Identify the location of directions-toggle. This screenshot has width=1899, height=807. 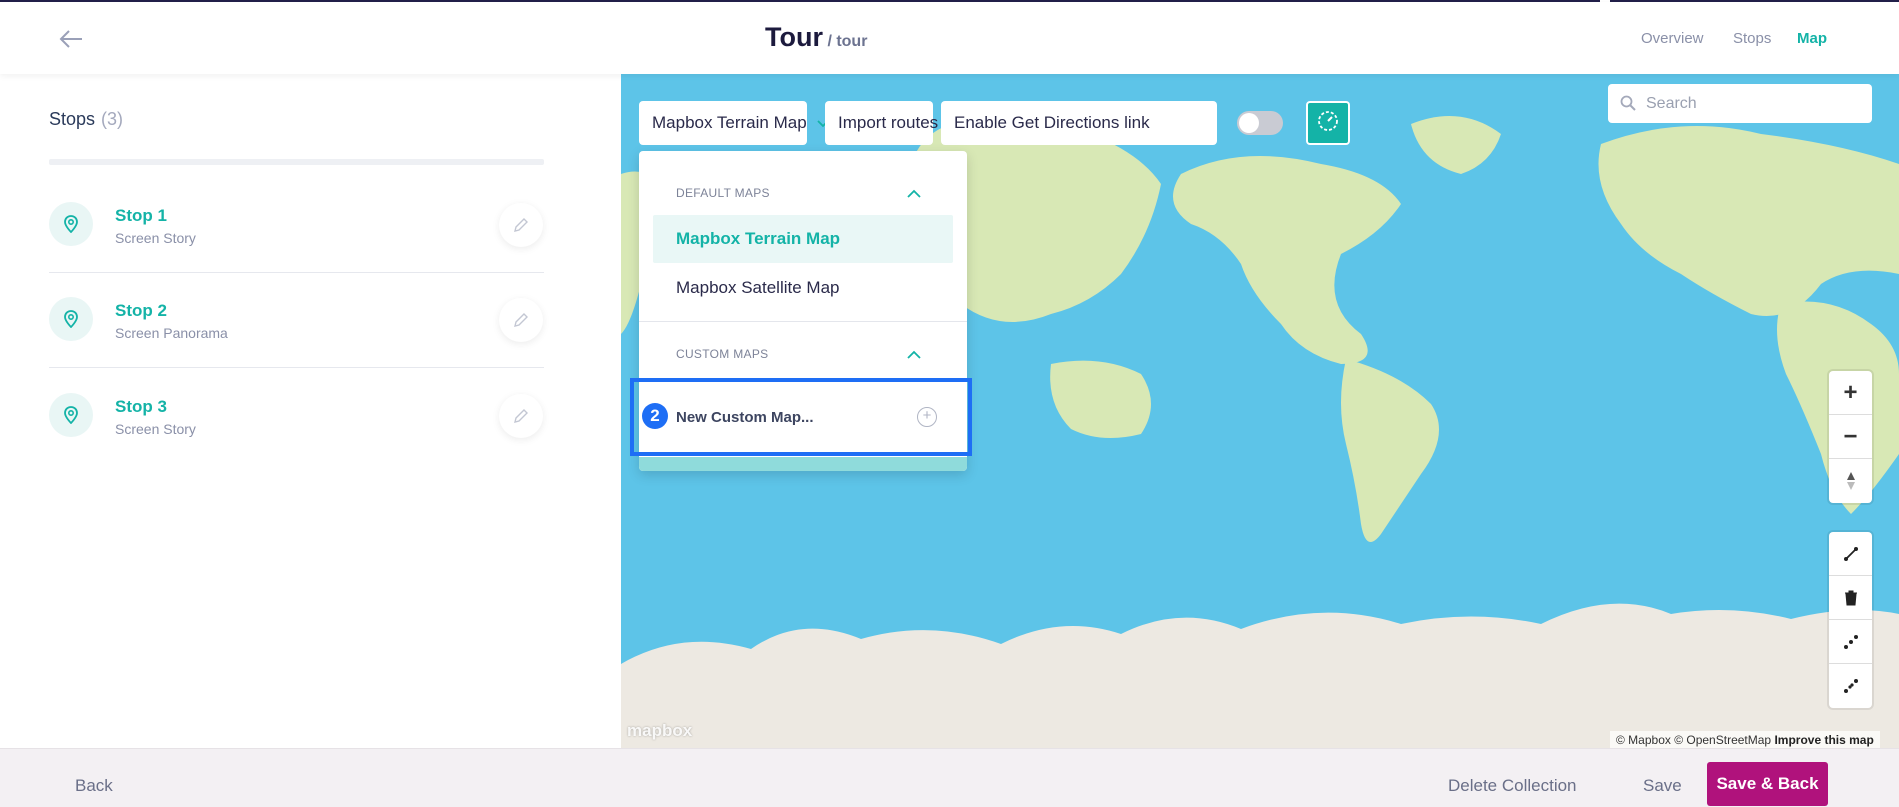
(1260, 123).